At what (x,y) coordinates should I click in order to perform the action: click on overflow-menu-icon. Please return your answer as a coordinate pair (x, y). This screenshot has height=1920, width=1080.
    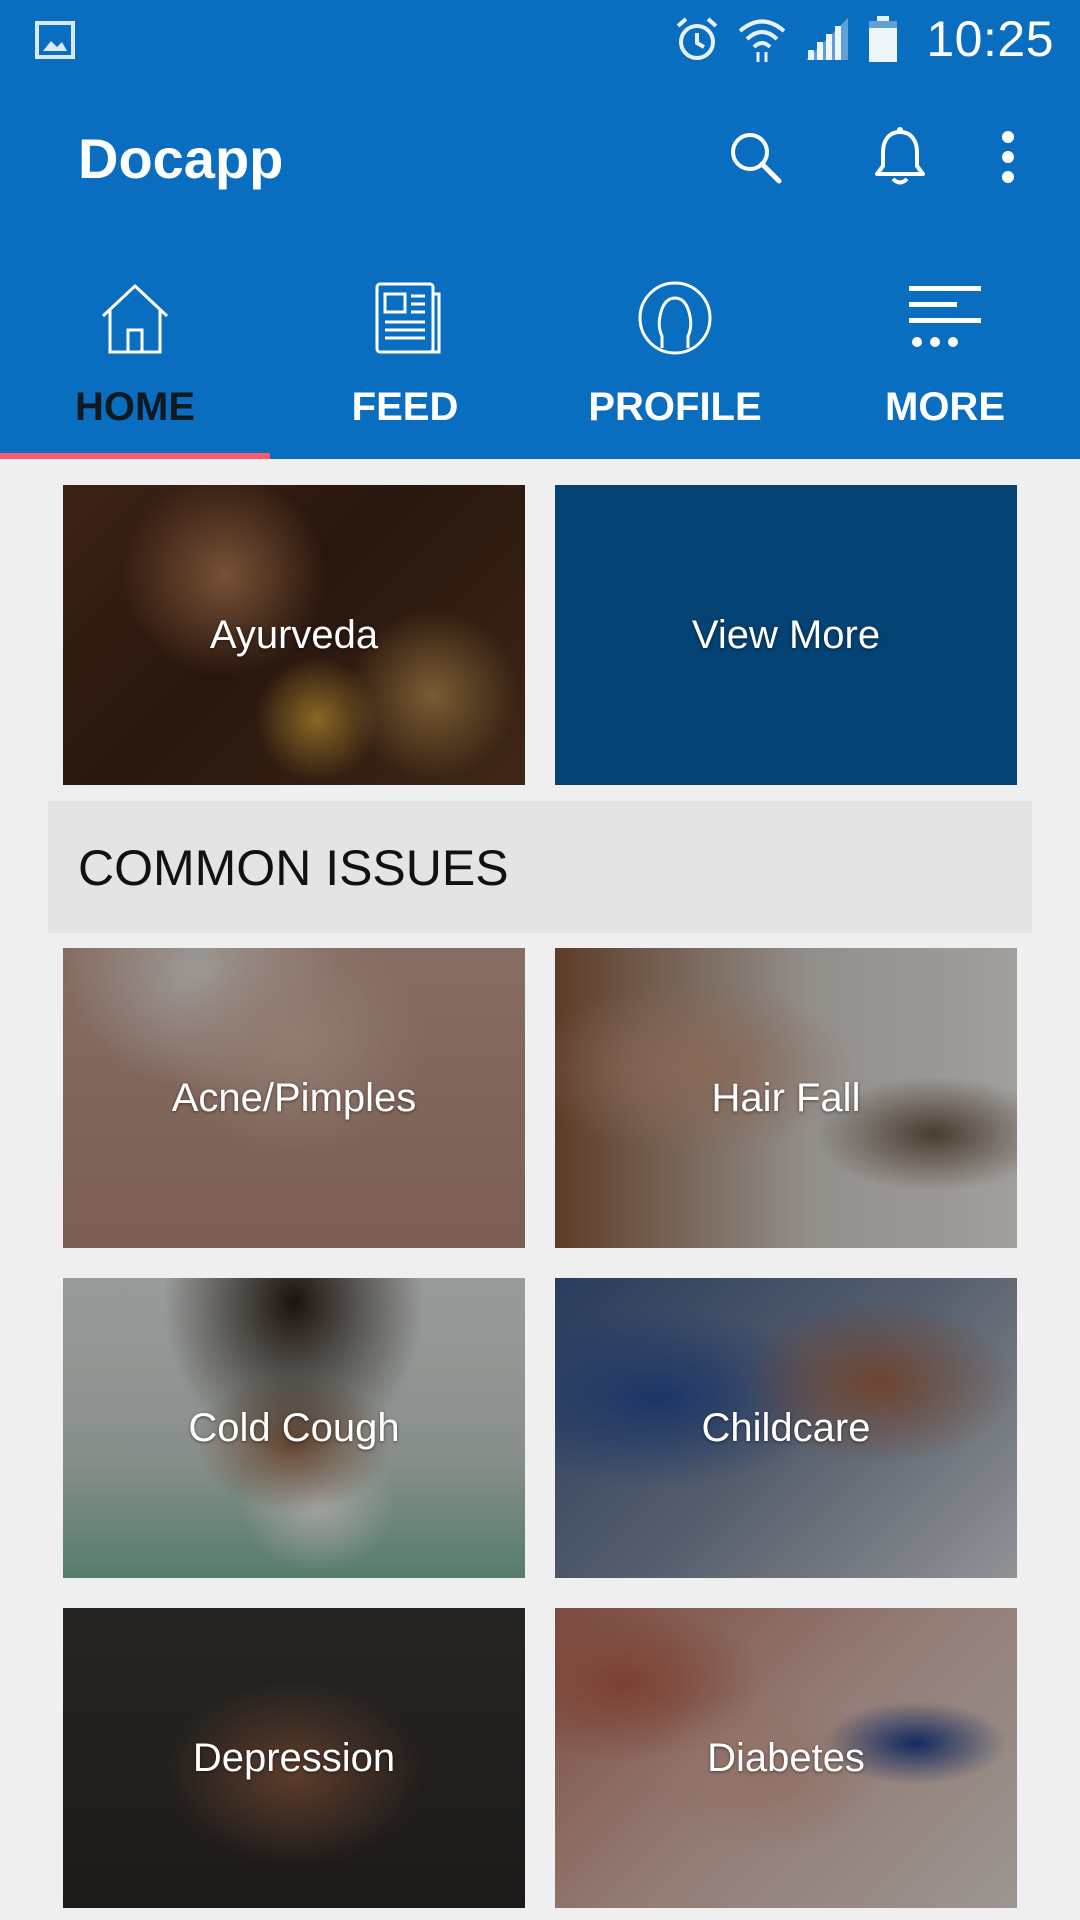
    Looking at the image, I should click on (1008, 157).